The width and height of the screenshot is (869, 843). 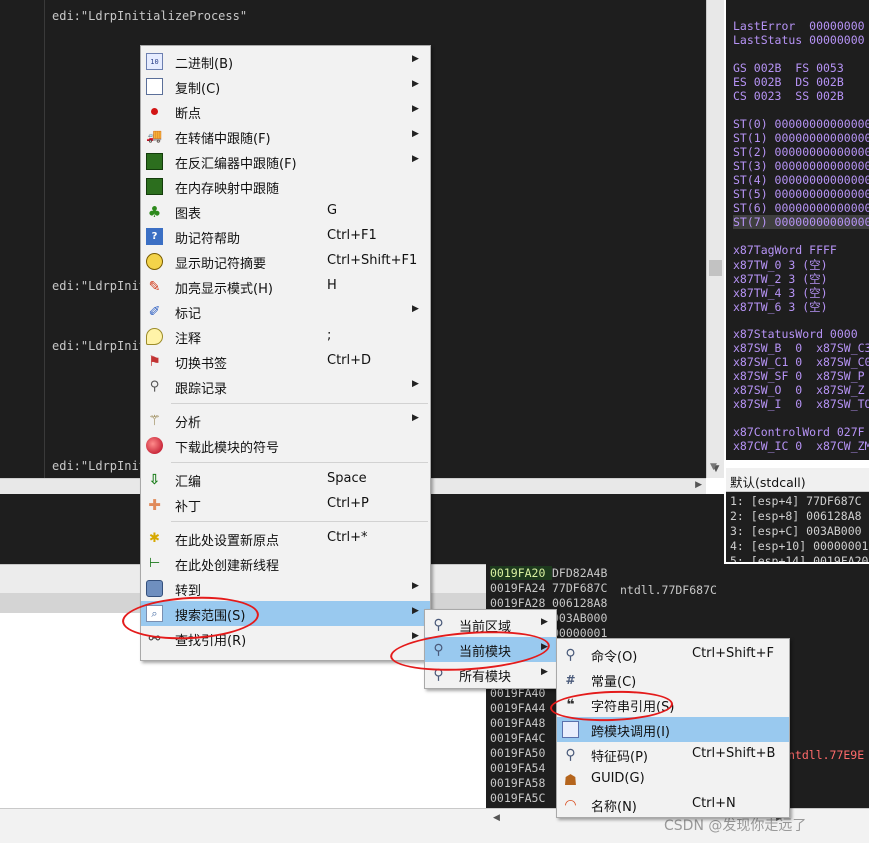 I want to click on register-line: x87ControlWord 027F, so click(x=799, y=432).